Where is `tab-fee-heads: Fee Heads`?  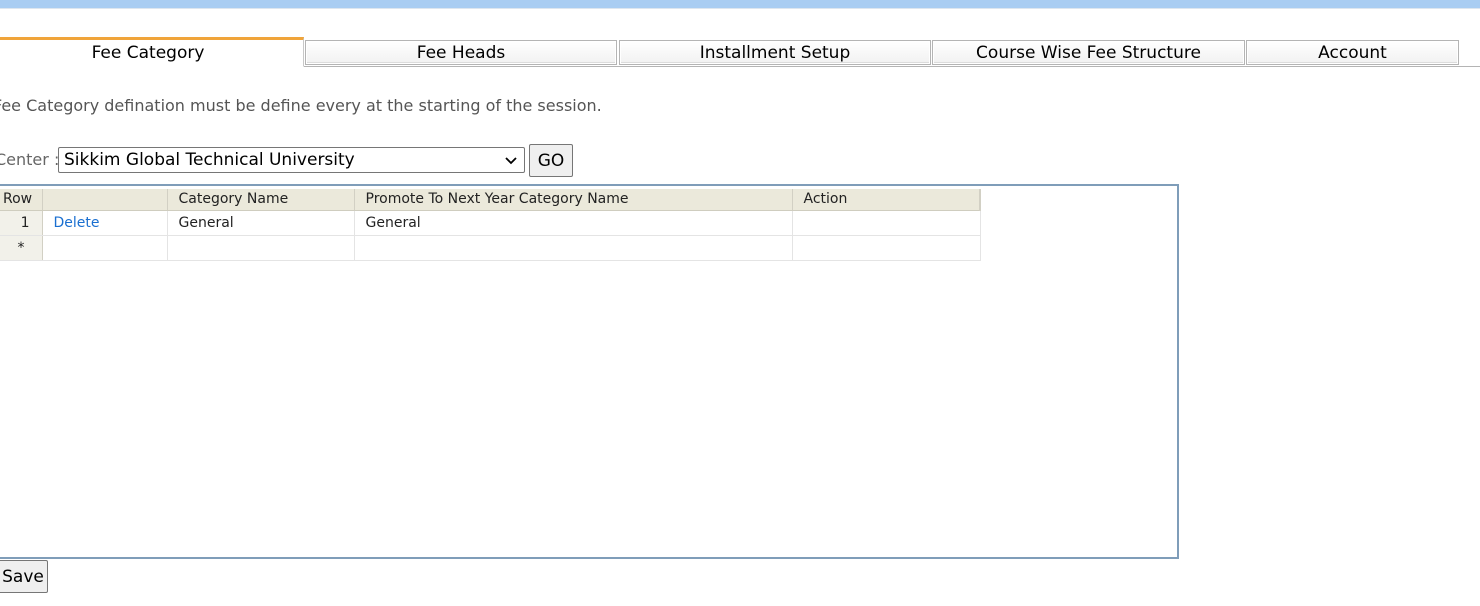
tab-fee-heads: Fee Heads is located at coordinates (461, 52).